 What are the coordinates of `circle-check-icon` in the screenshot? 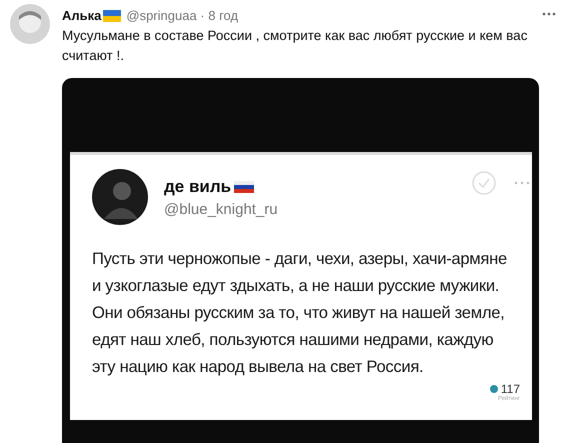 It's located at (484, 183).